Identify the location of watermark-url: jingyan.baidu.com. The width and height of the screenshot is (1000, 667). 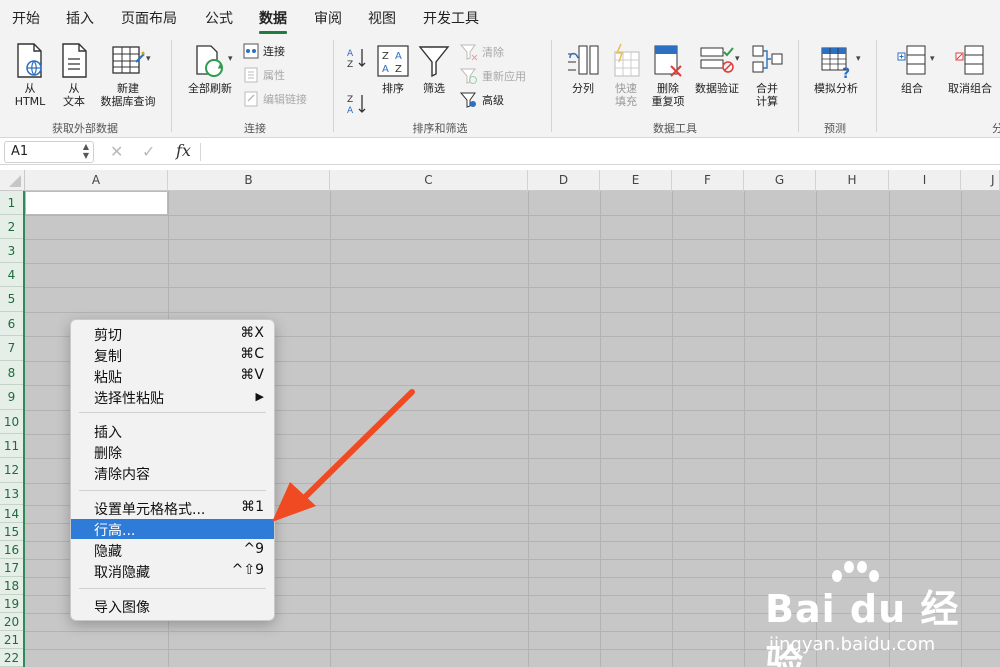
(852, 644).